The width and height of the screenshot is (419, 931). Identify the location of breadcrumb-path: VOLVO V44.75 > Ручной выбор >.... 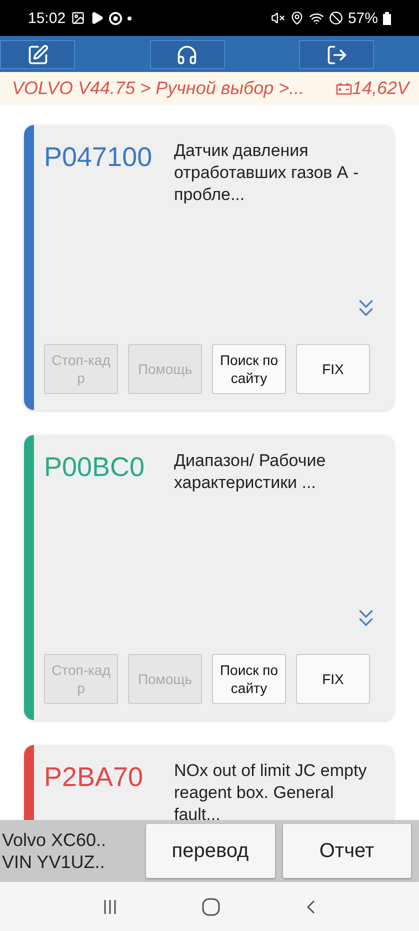
(158, 88).